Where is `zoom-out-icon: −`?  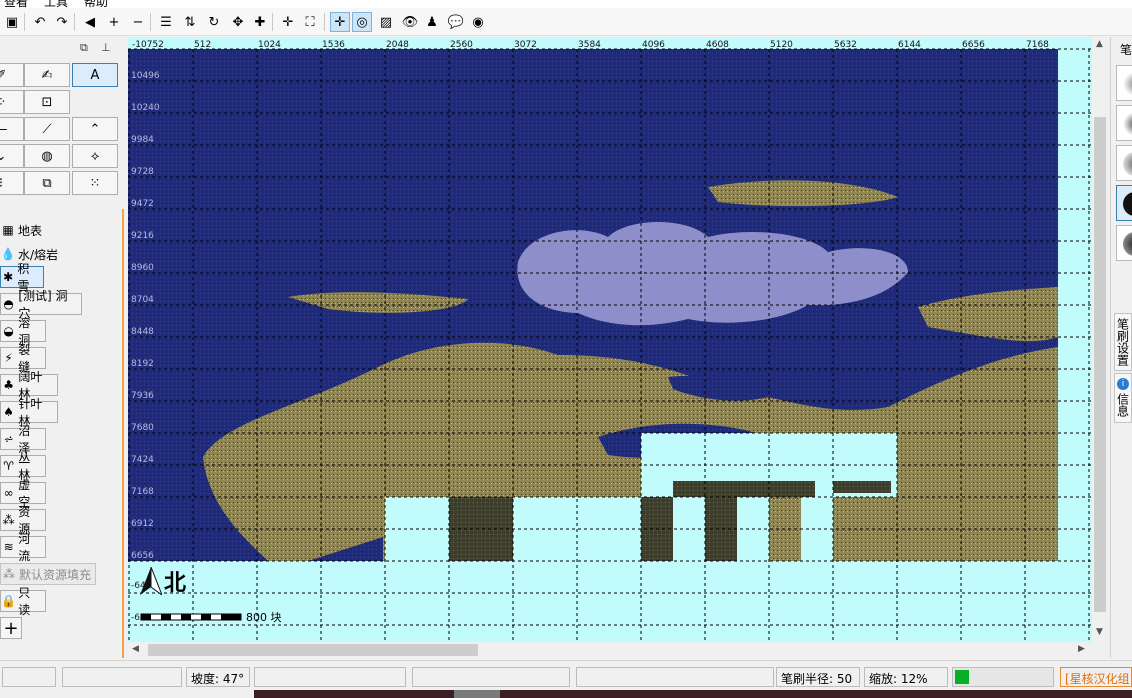
zoom-out-icon: − is located at coordinates (138, 22).